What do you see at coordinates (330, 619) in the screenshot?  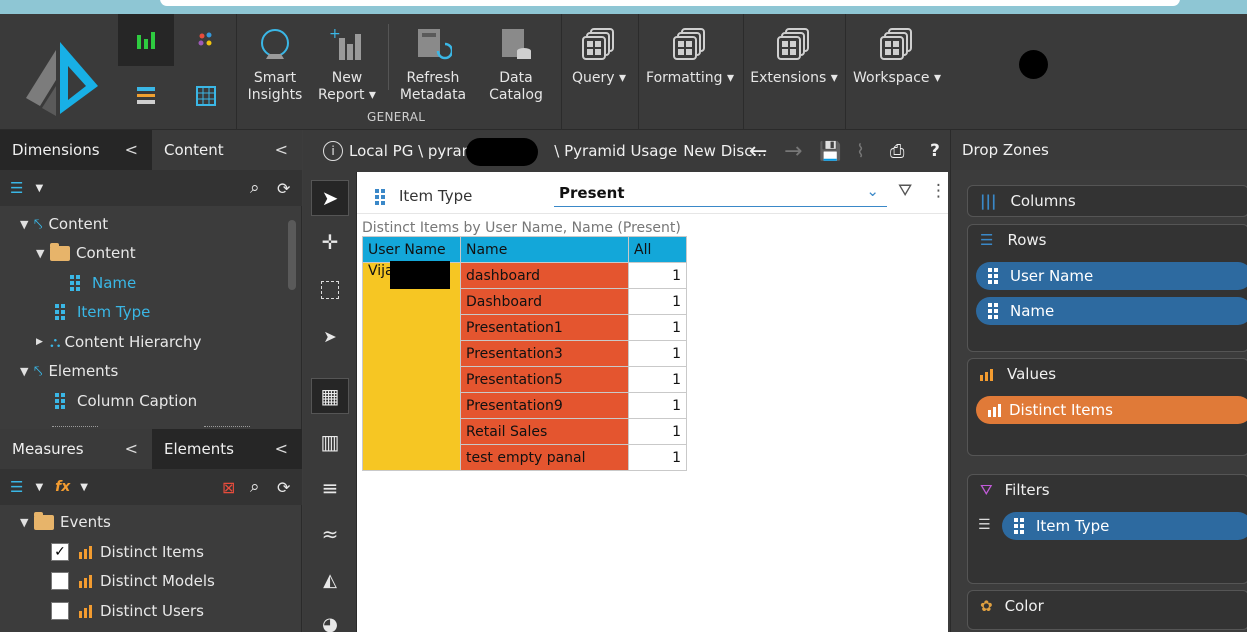 I see `pie-chart-button: ◕` at bounding box center [330, 619].